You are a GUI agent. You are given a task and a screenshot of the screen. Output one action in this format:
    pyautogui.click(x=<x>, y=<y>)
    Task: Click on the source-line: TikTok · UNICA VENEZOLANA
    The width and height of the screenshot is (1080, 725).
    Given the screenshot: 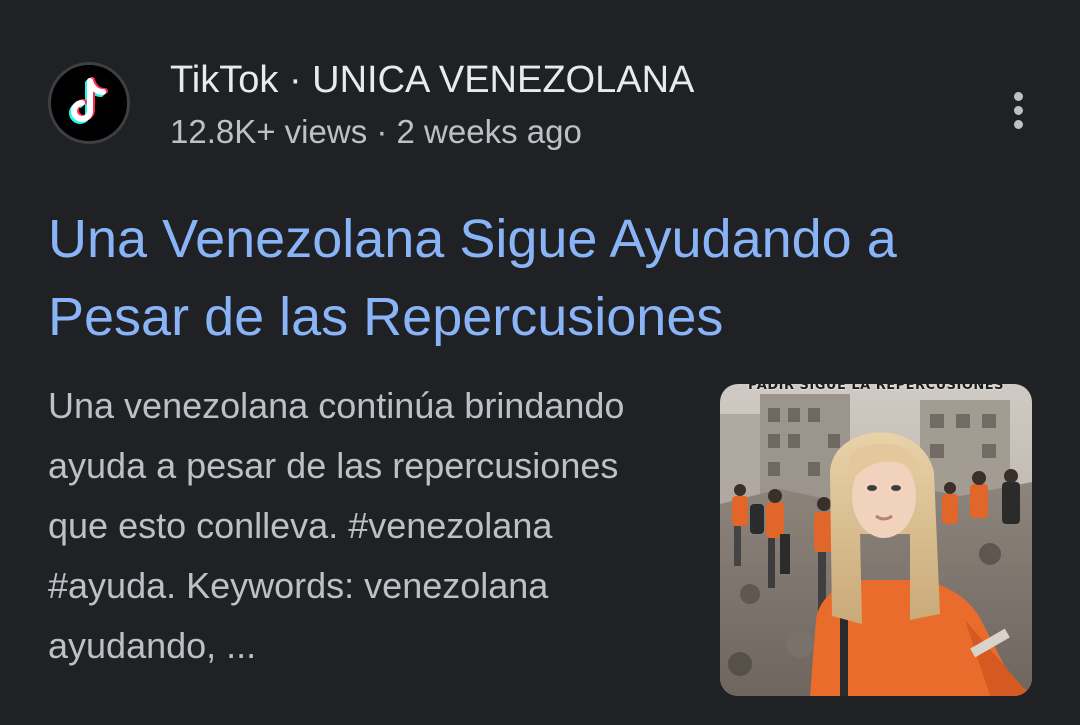 What is the action you would take?
    pyautogui.click(x=432, y=80)
    